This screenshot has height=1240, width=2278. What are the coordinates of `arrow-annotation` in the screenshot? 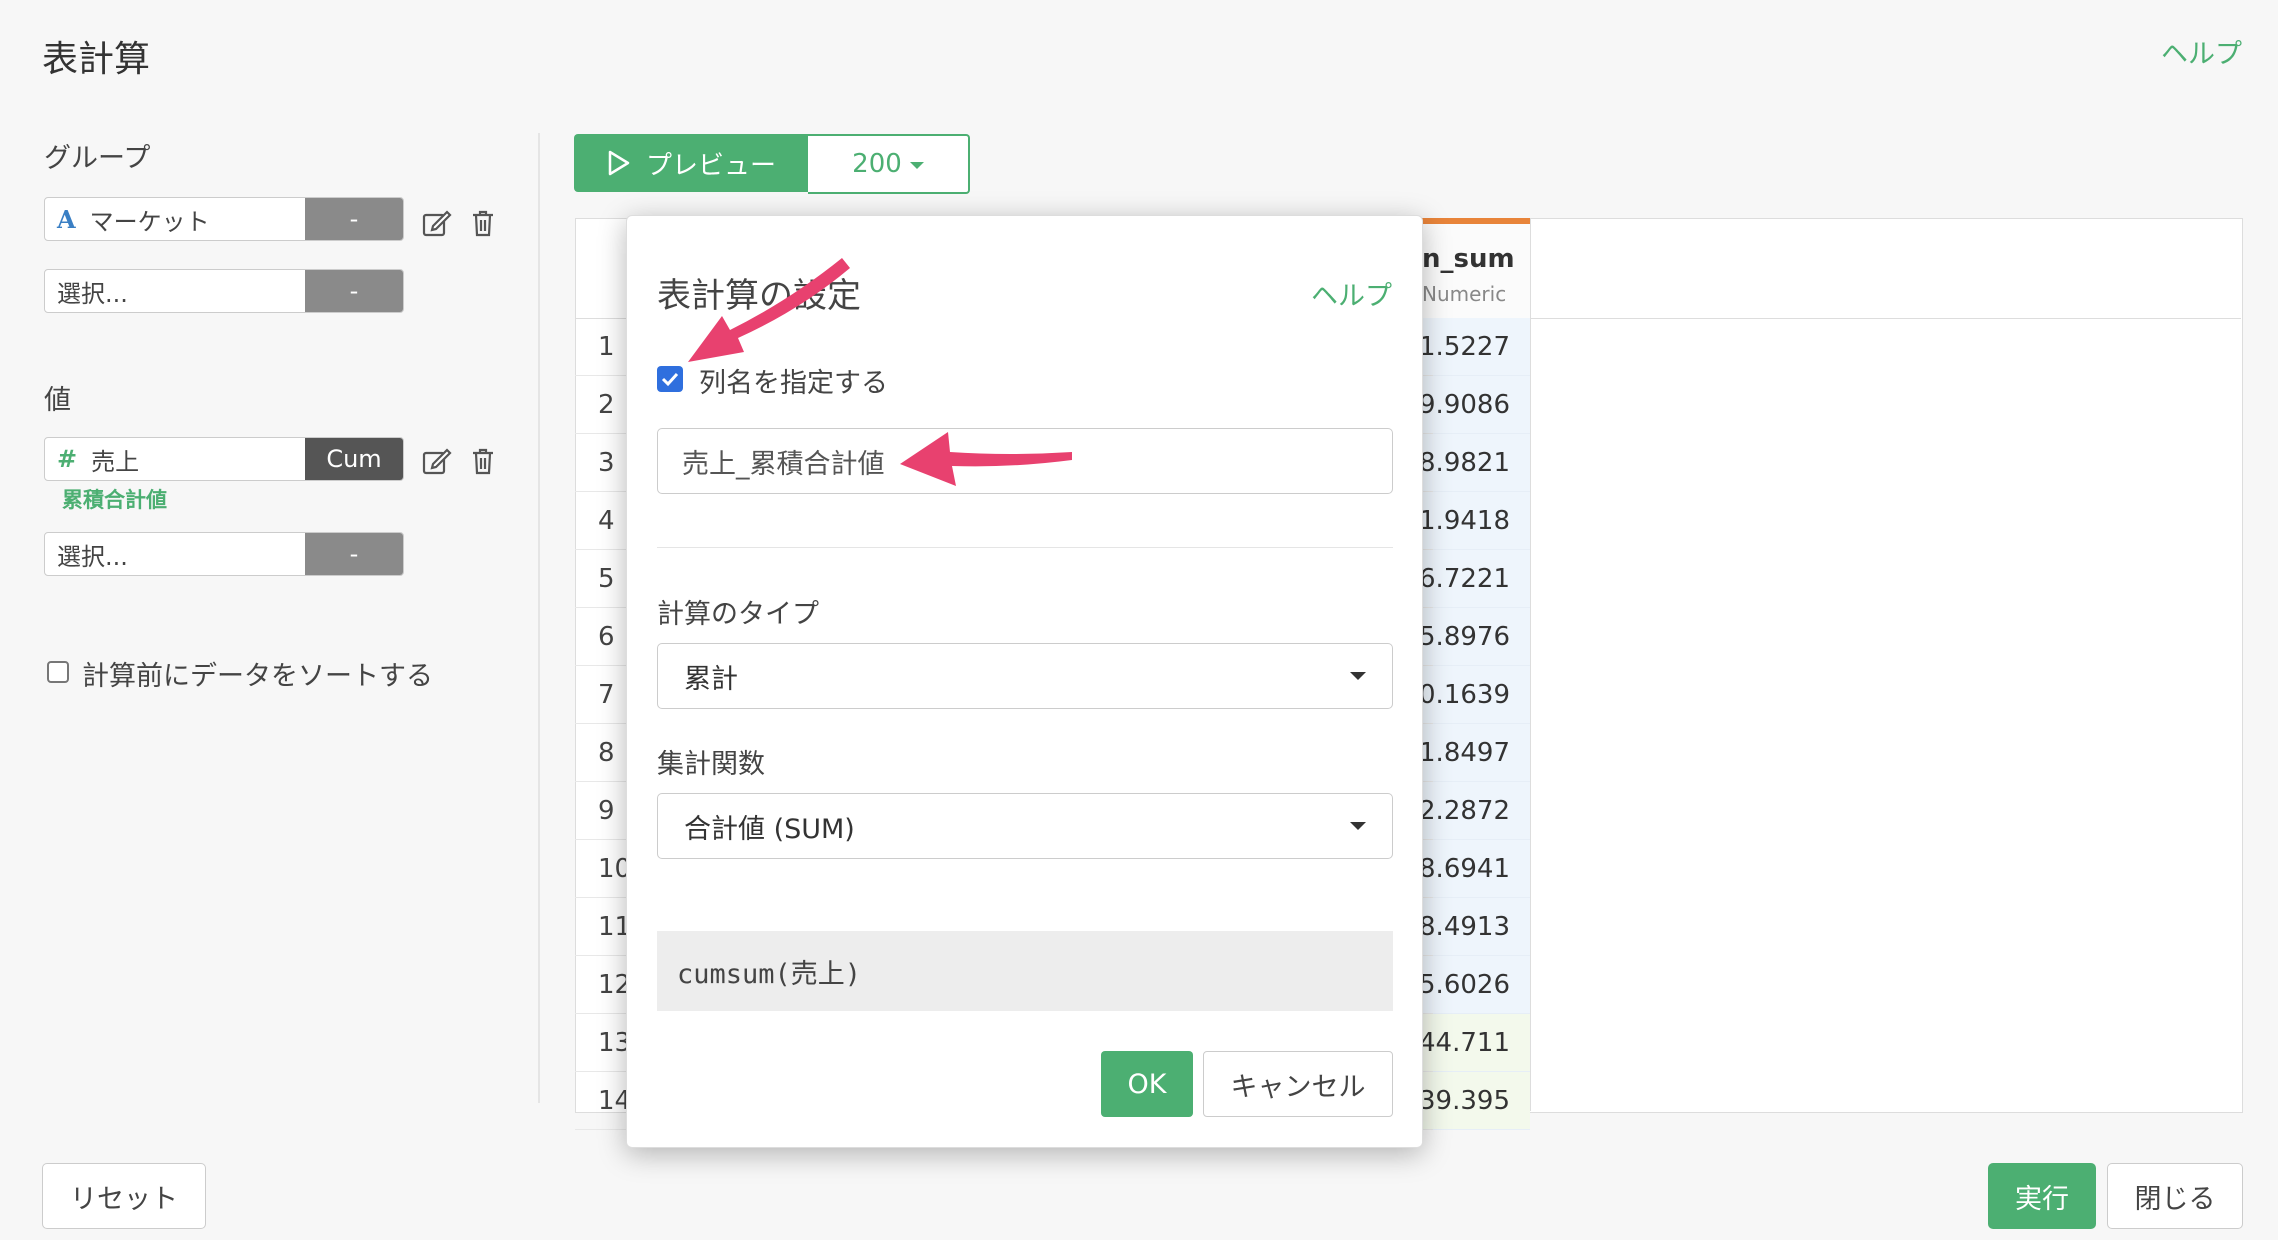 It's located at (880, 372).